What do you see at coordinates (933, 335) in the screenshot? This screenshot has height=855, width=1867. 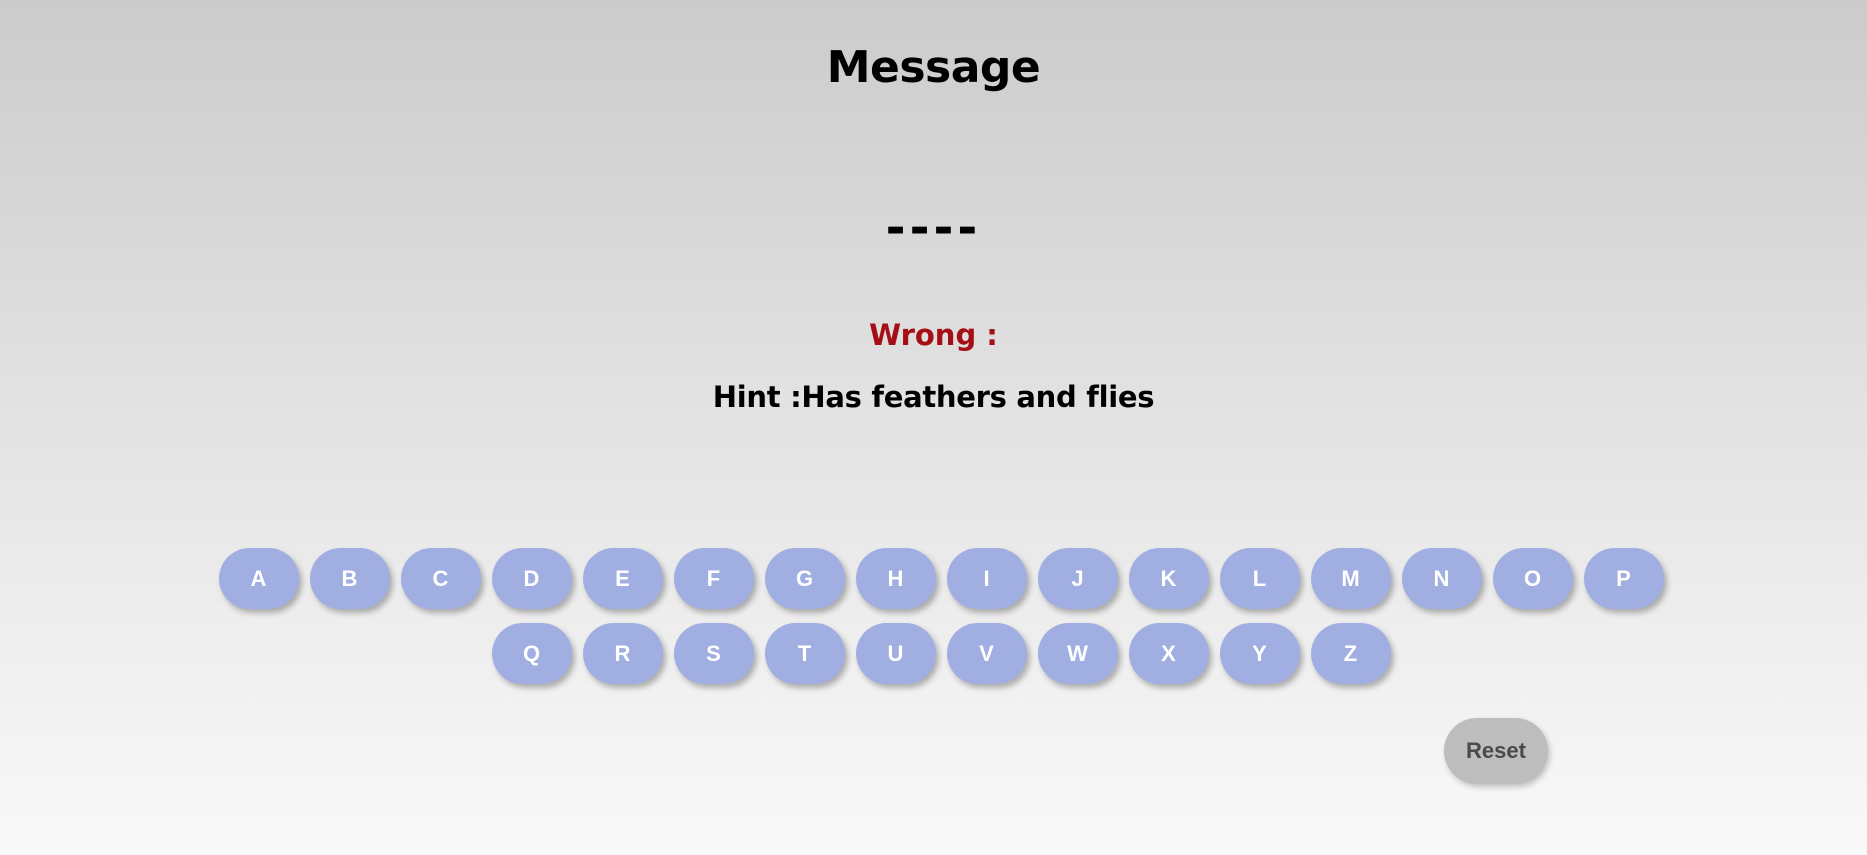 I see `wrong-guesses-label: Wrong :` at bounding box center [933, 335].